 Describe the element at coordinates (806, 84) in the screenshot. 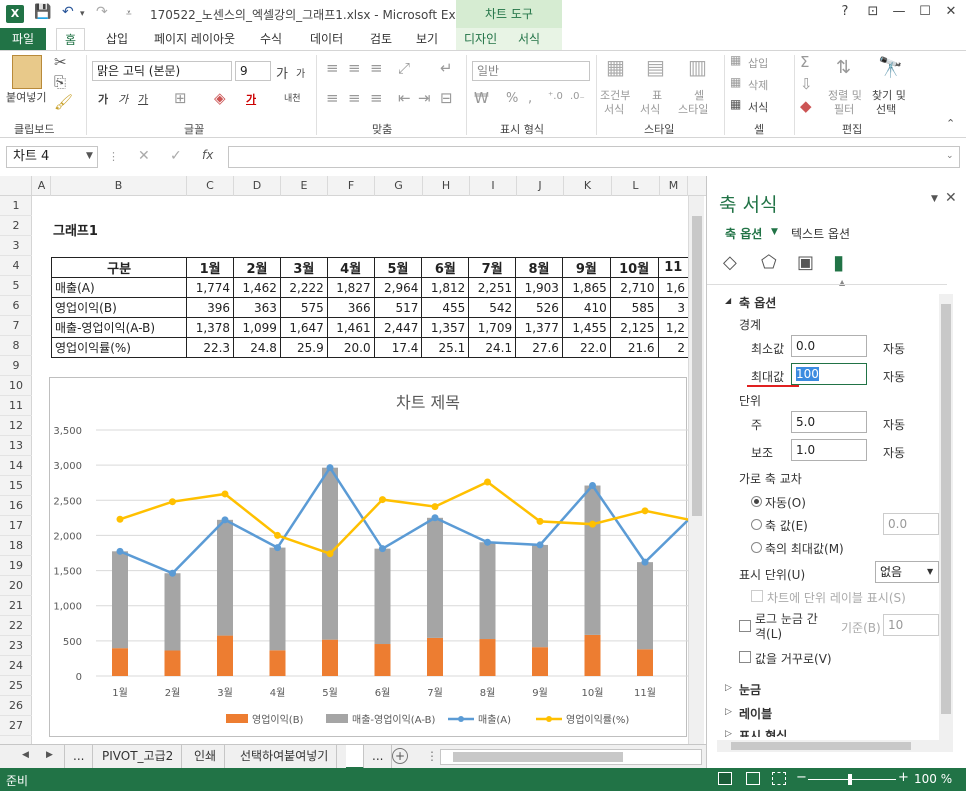

I see `fill-icon: ⇩` at that location.